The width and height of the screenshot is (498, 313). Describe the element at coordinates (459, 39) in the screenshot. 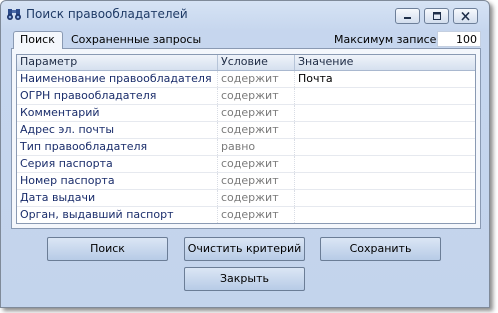

I see `max-records-input` at that location.